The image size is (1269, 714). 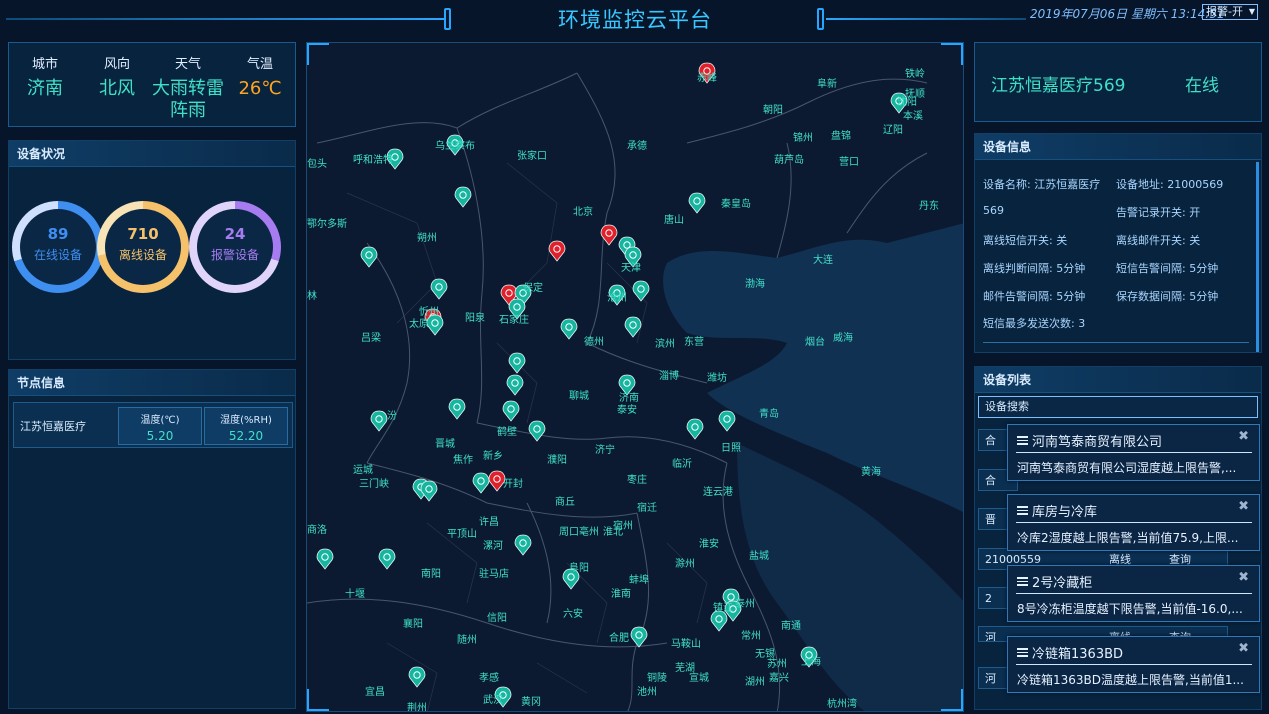 I want to click on city-label: 漯河, so click(x=493, y=546).